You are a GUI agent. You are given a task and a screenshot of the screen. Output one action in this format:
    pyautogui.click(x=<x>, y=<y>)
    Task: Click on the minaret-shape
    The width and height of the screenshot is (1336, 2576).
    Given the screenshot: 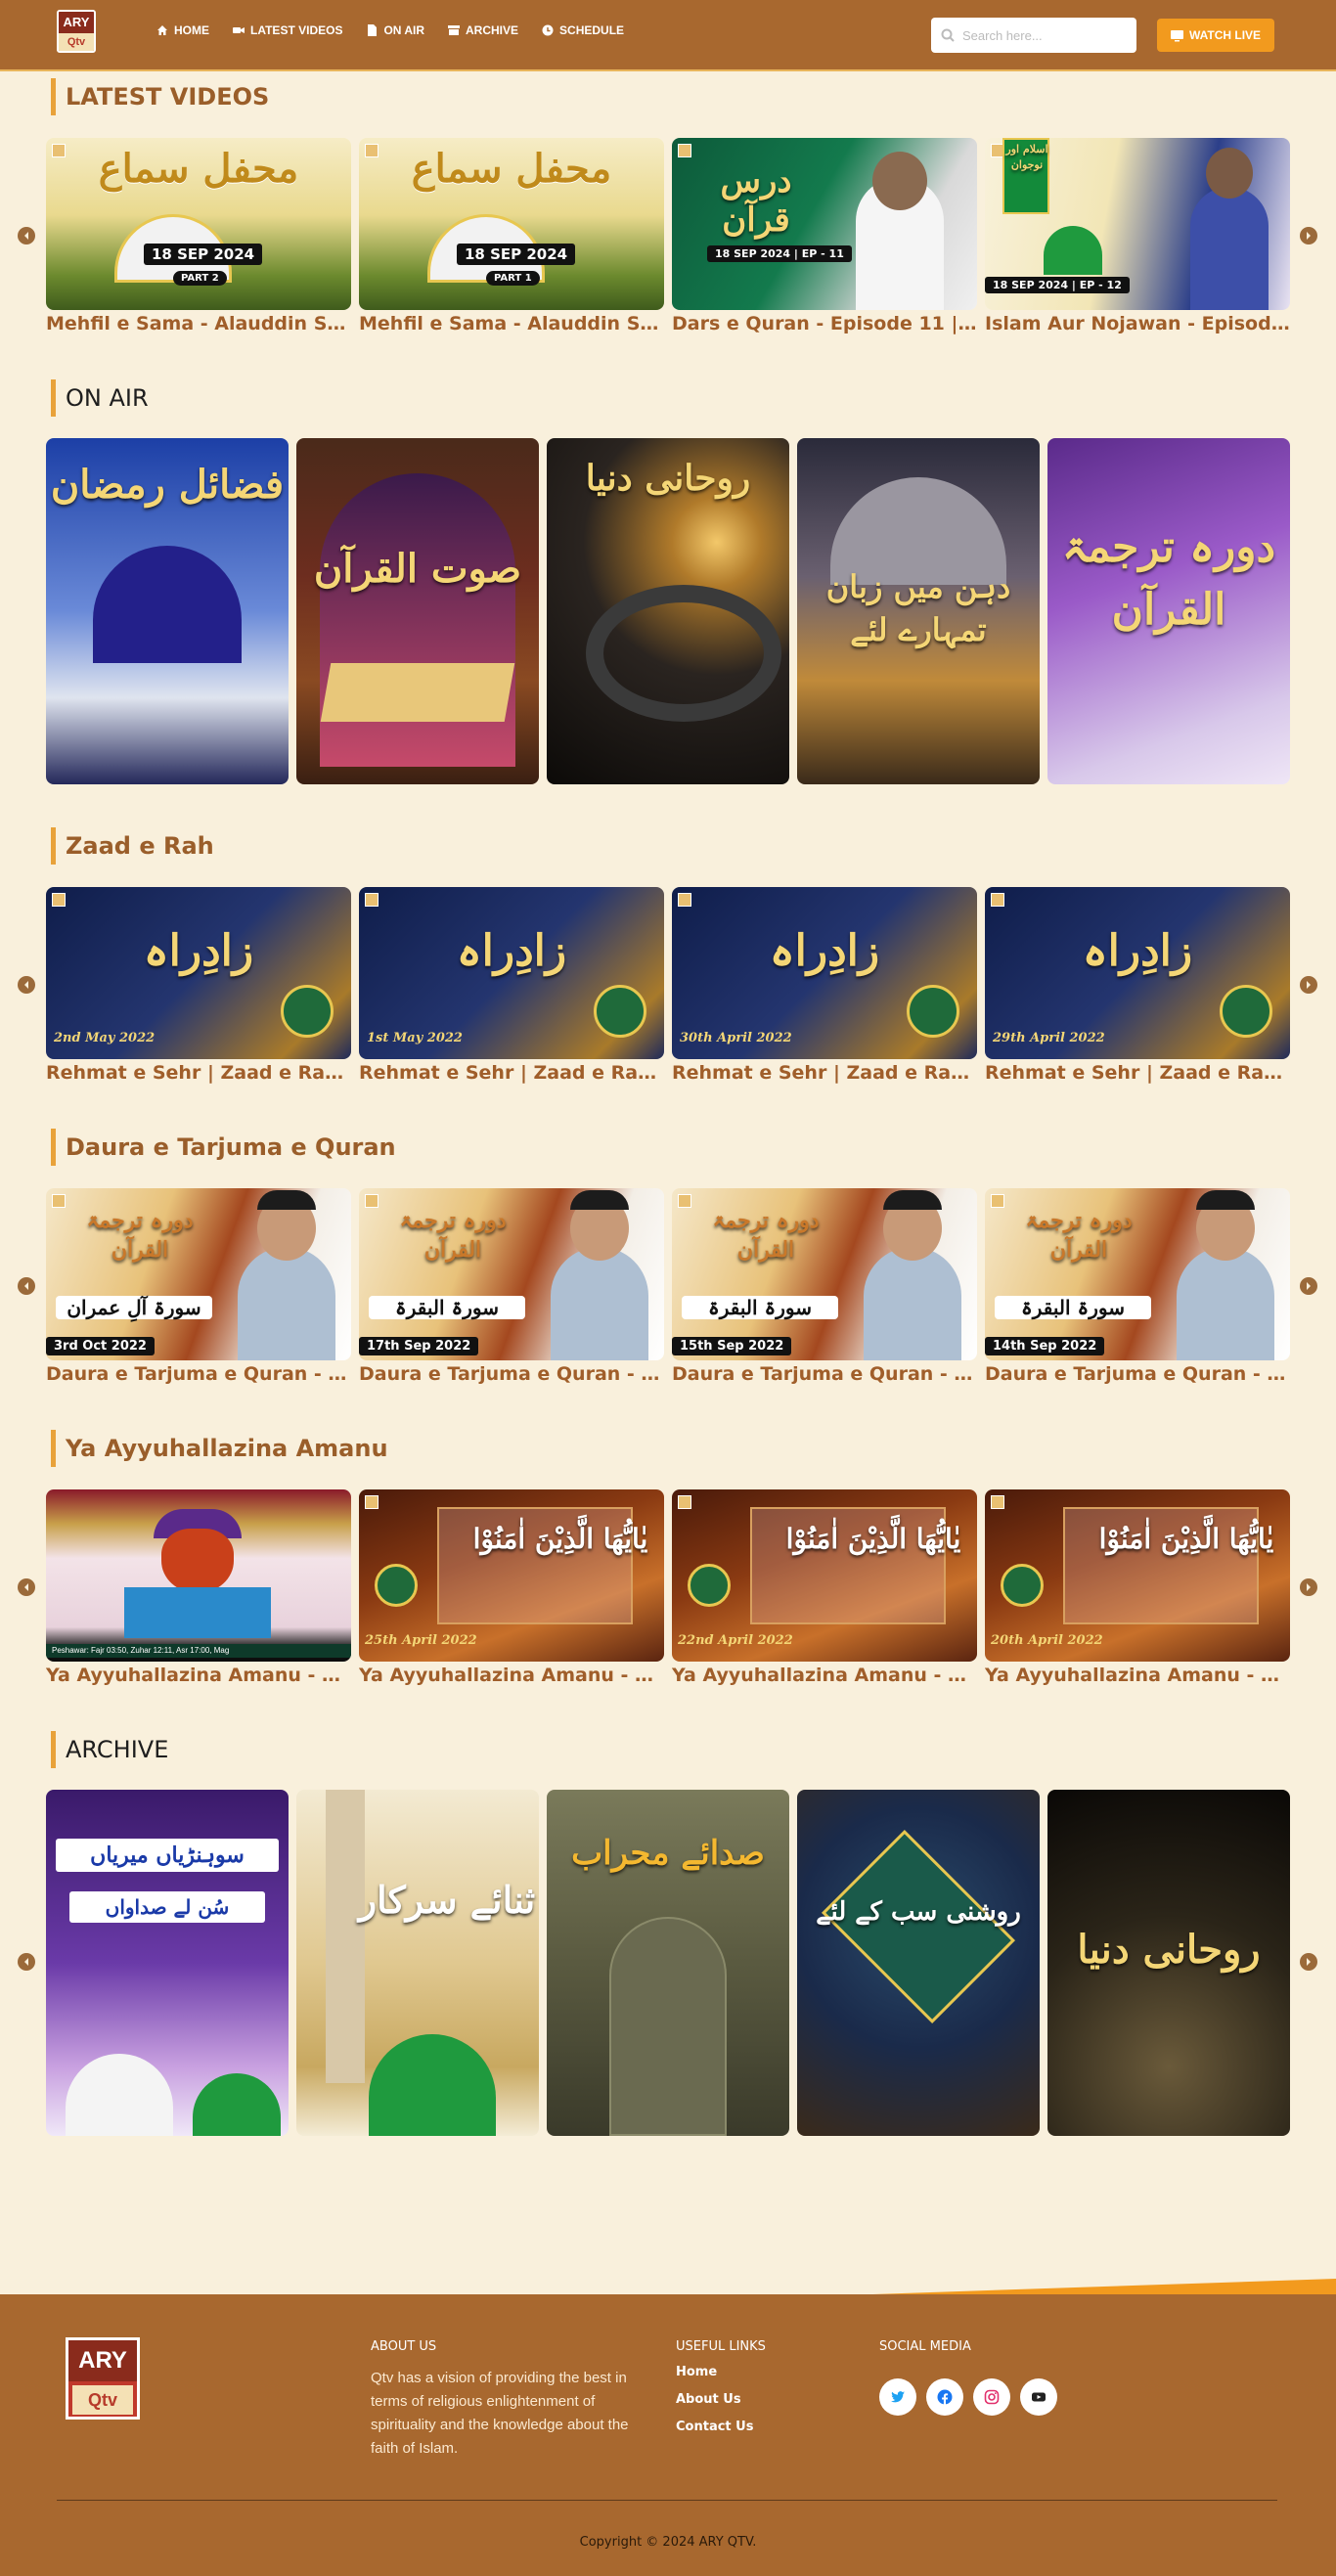 What is the action you would take?
    pyautogui.click(x=345, y=1937)
    